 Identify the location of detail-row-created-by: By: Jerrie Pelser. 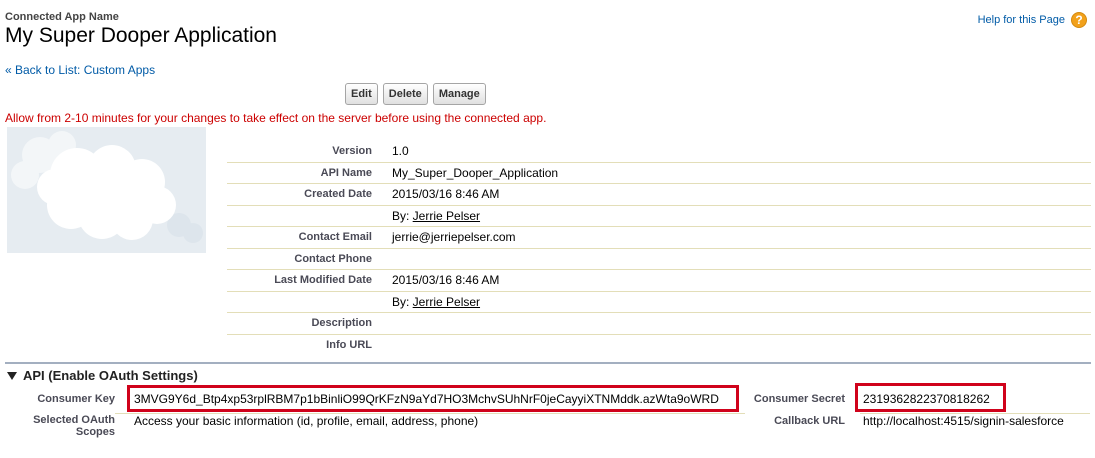
(659, 216).